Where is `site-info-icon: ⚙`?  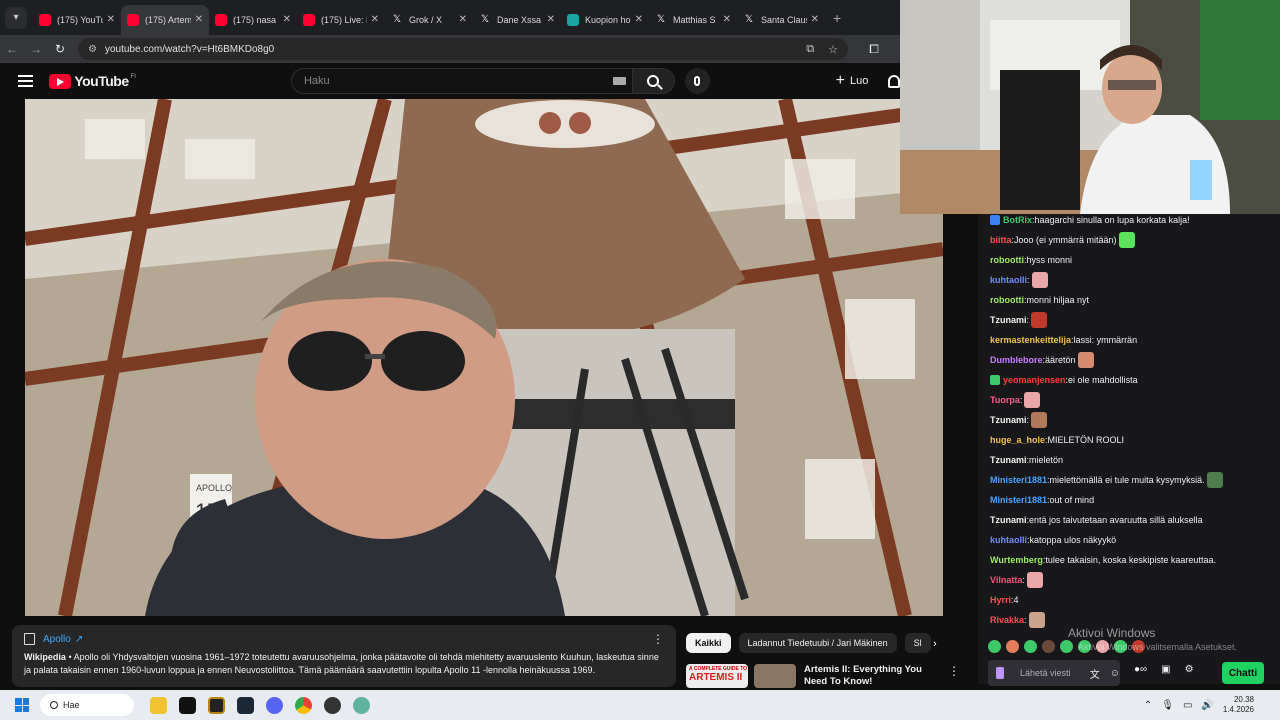 site-info-icon: ⚙ is located at coordinates (92, 49).